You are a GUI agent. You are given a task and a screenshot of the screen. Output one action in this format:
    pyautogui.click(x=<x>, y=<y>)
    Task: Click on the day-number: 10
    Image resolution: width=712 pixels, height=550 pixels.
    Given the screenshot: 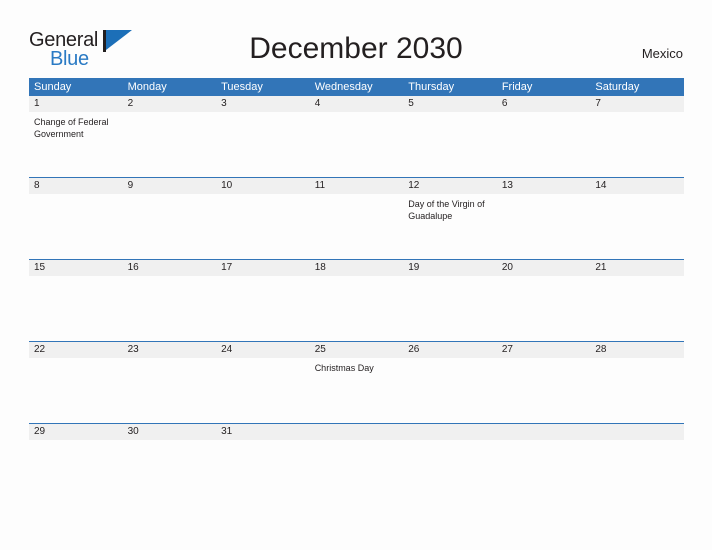 What is the action you would take?
    pyautogui.click(x=263, y=186)
    